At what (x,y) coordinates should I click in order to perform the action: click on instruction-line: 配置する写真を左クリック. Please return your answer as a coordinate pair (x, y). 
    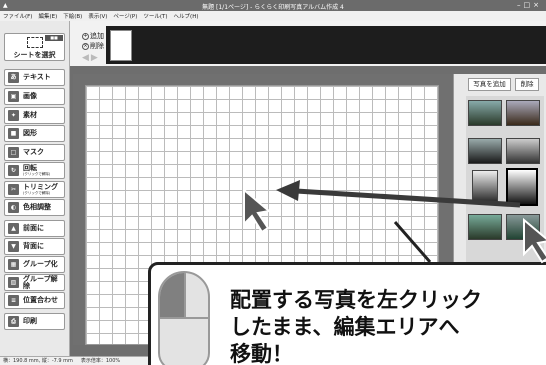
    Looking at the image, I should click on (356, 300).